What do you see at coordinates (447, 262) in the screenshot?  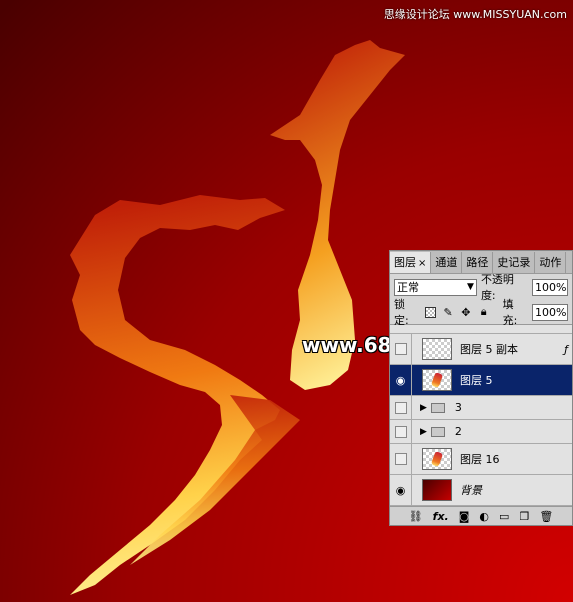 I see `tab-channels: 通道` at bounding box center [447, 262].